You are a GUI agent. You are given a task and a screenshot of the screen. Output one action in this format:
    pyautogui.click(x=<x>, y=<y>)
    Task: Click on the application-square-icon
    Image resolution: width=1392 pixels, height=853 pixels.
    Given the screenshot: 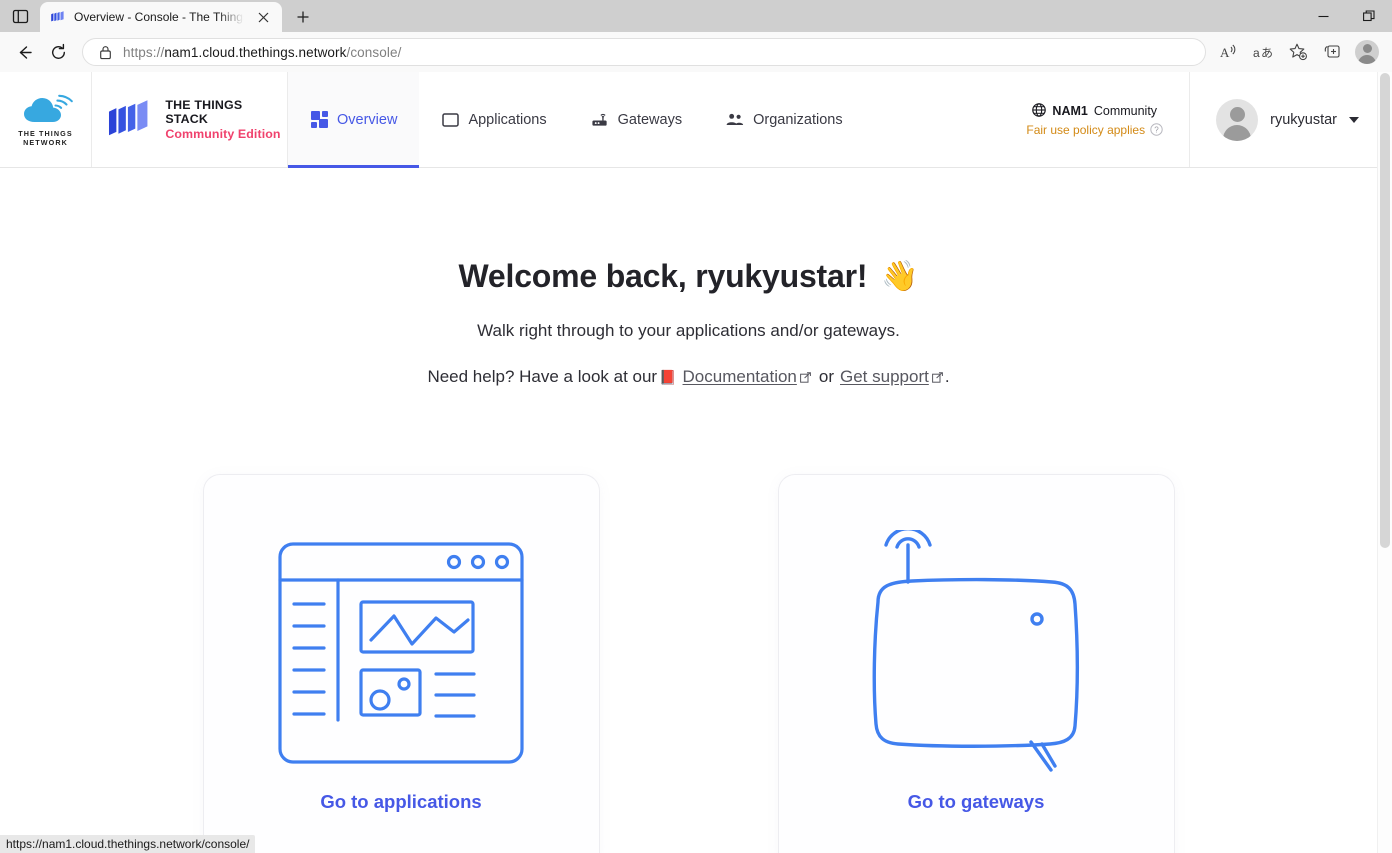 What is the action you would take?
    pyautogui.click(x=450, y=120)
    